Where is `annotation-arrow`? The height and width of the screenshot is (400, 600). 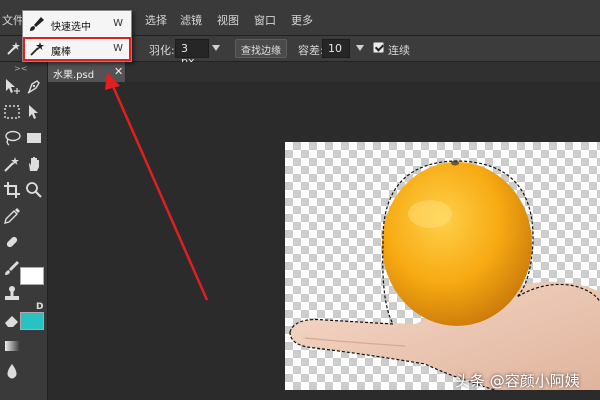
annotation-arrow is located at coordinates (157, 186).